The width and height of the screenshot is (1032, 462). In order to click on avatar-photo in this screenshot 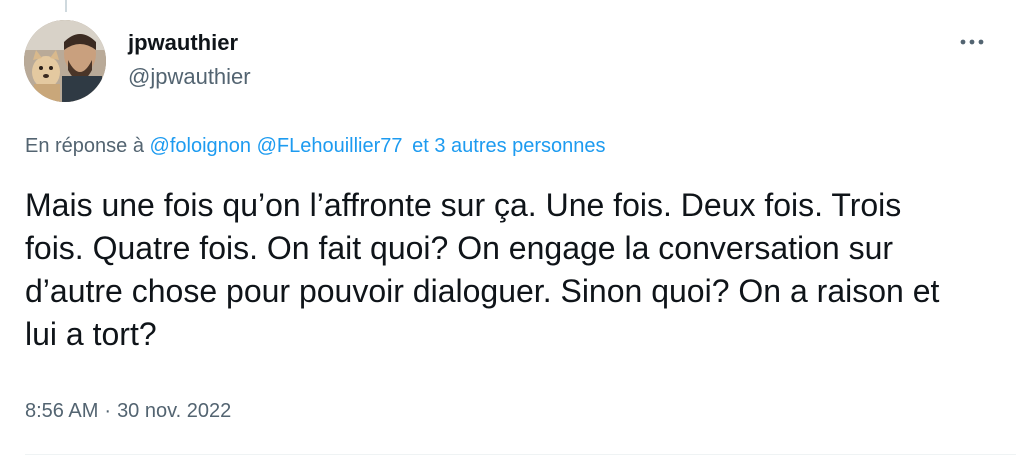, I will do `click(65, 61)`.